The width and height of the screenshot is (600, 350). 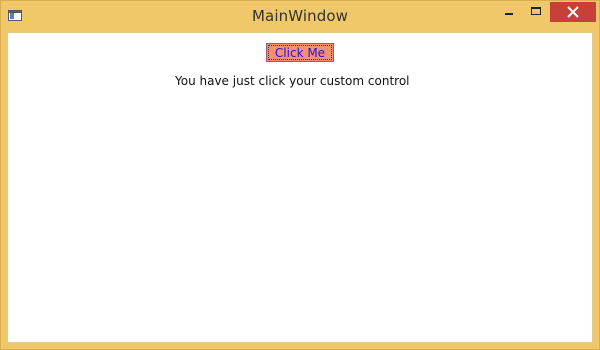 I want to click on maximize-icon, so click(x=536, y=11).